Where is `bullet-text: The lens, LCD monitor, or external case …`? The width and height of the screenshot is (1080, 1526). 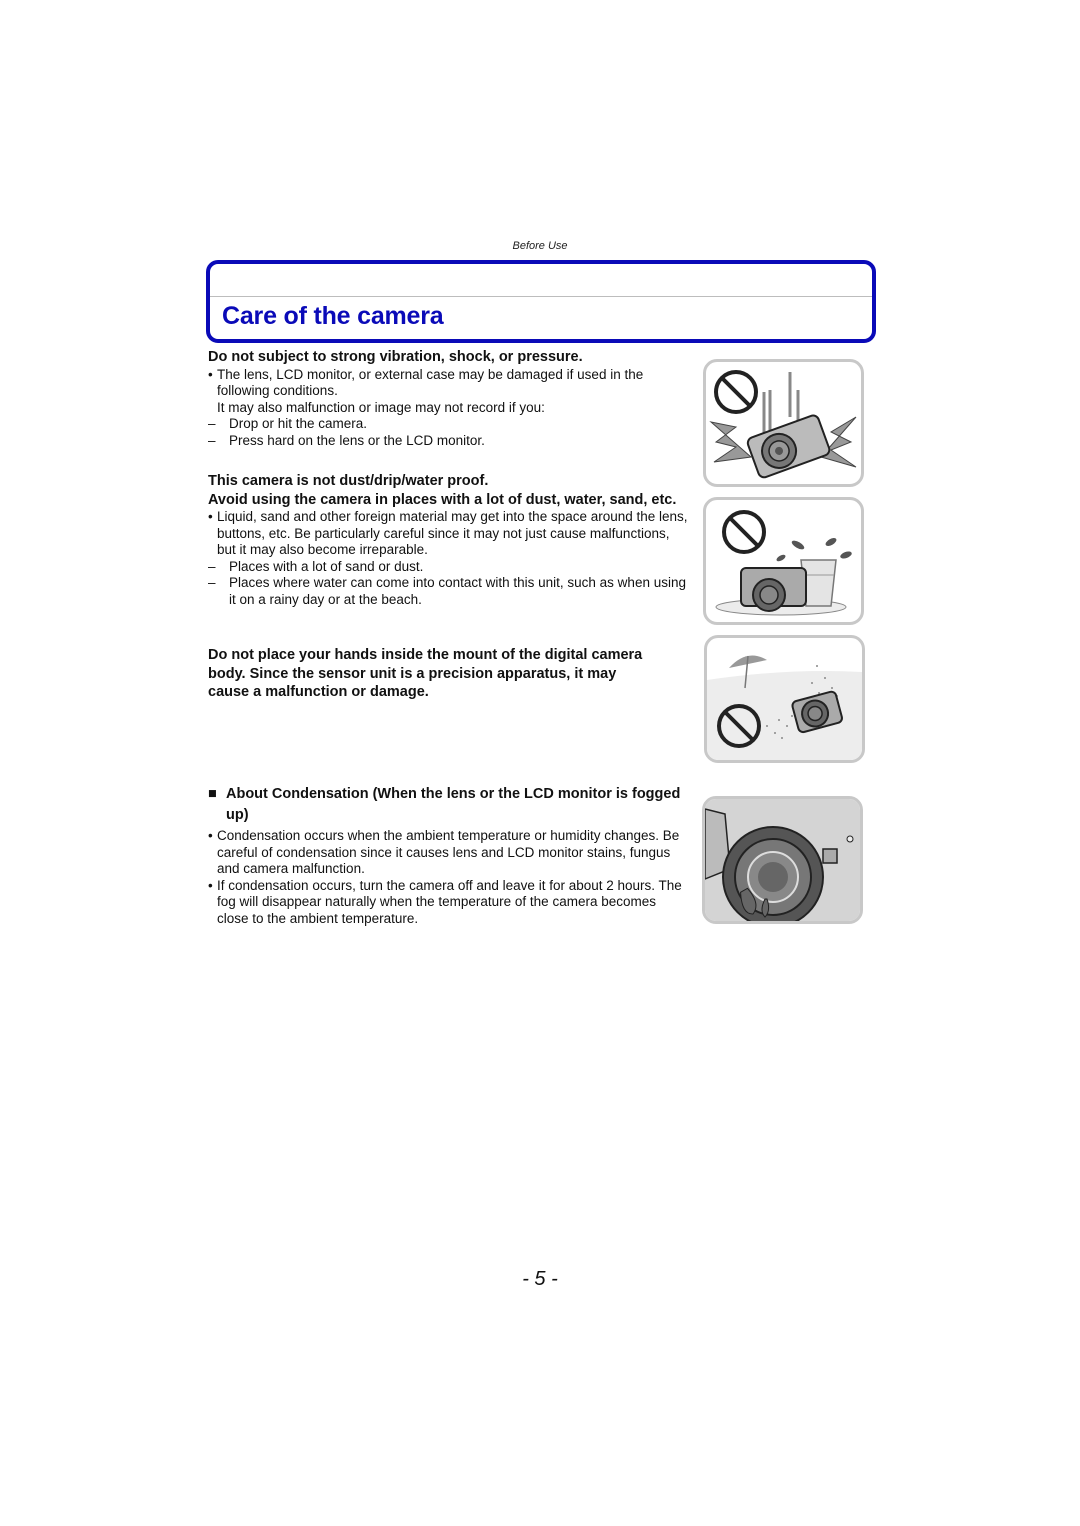
bullet-text: The lens, LCD monitor, or external case … is located at coordinates (430, 382).